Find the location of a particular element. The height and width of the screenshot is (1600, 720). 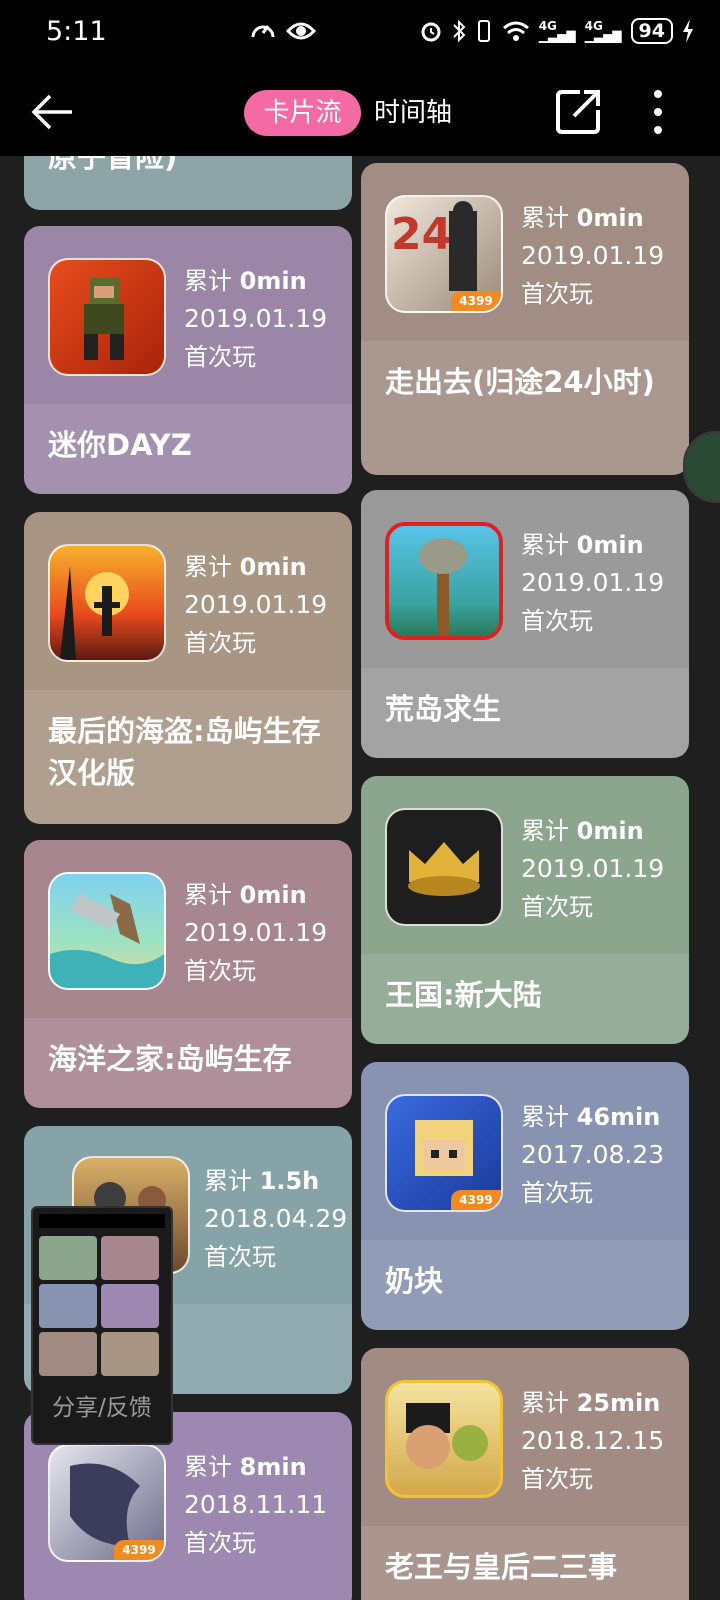

battery-indicator: 94 is located at coordinates (651, 31).